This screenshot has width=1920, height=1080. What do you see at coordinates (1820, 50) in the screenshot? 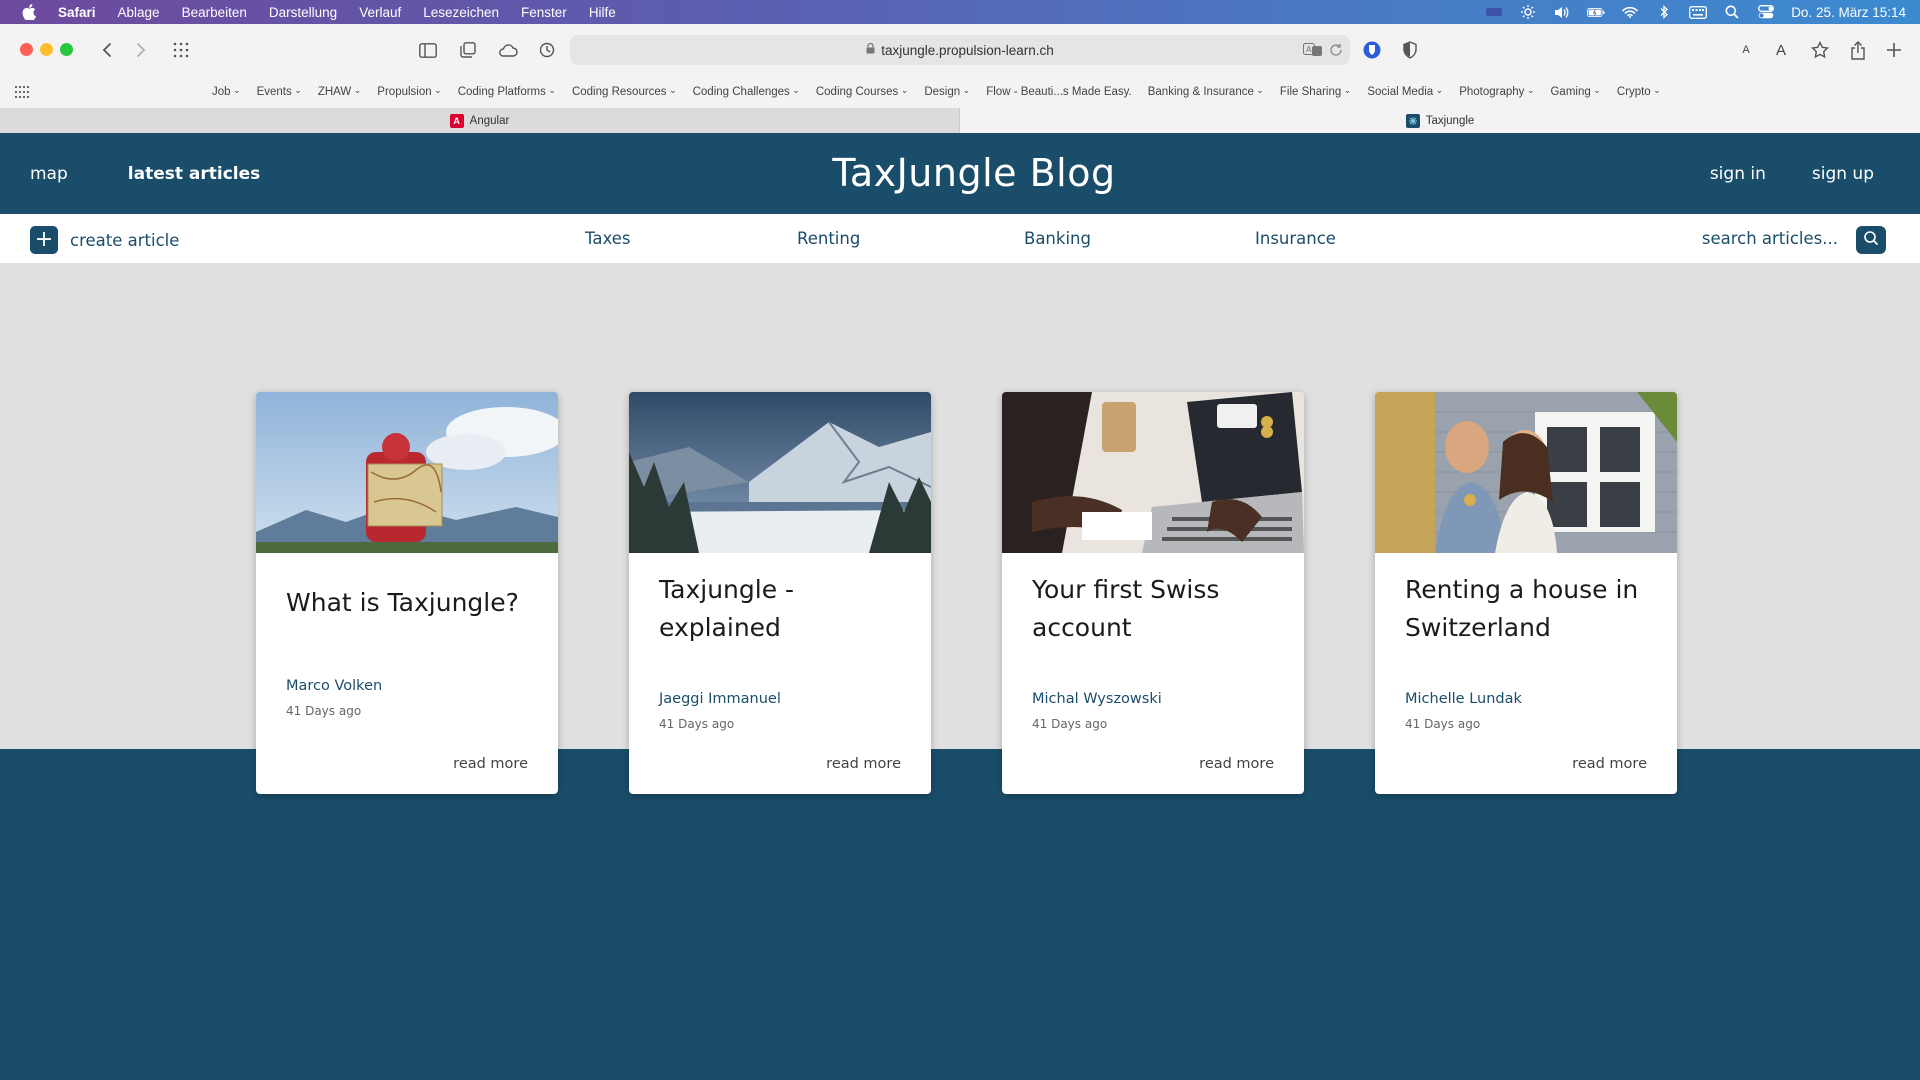
I see `bookmark-star-icon` at bounding box center [1820, 50].